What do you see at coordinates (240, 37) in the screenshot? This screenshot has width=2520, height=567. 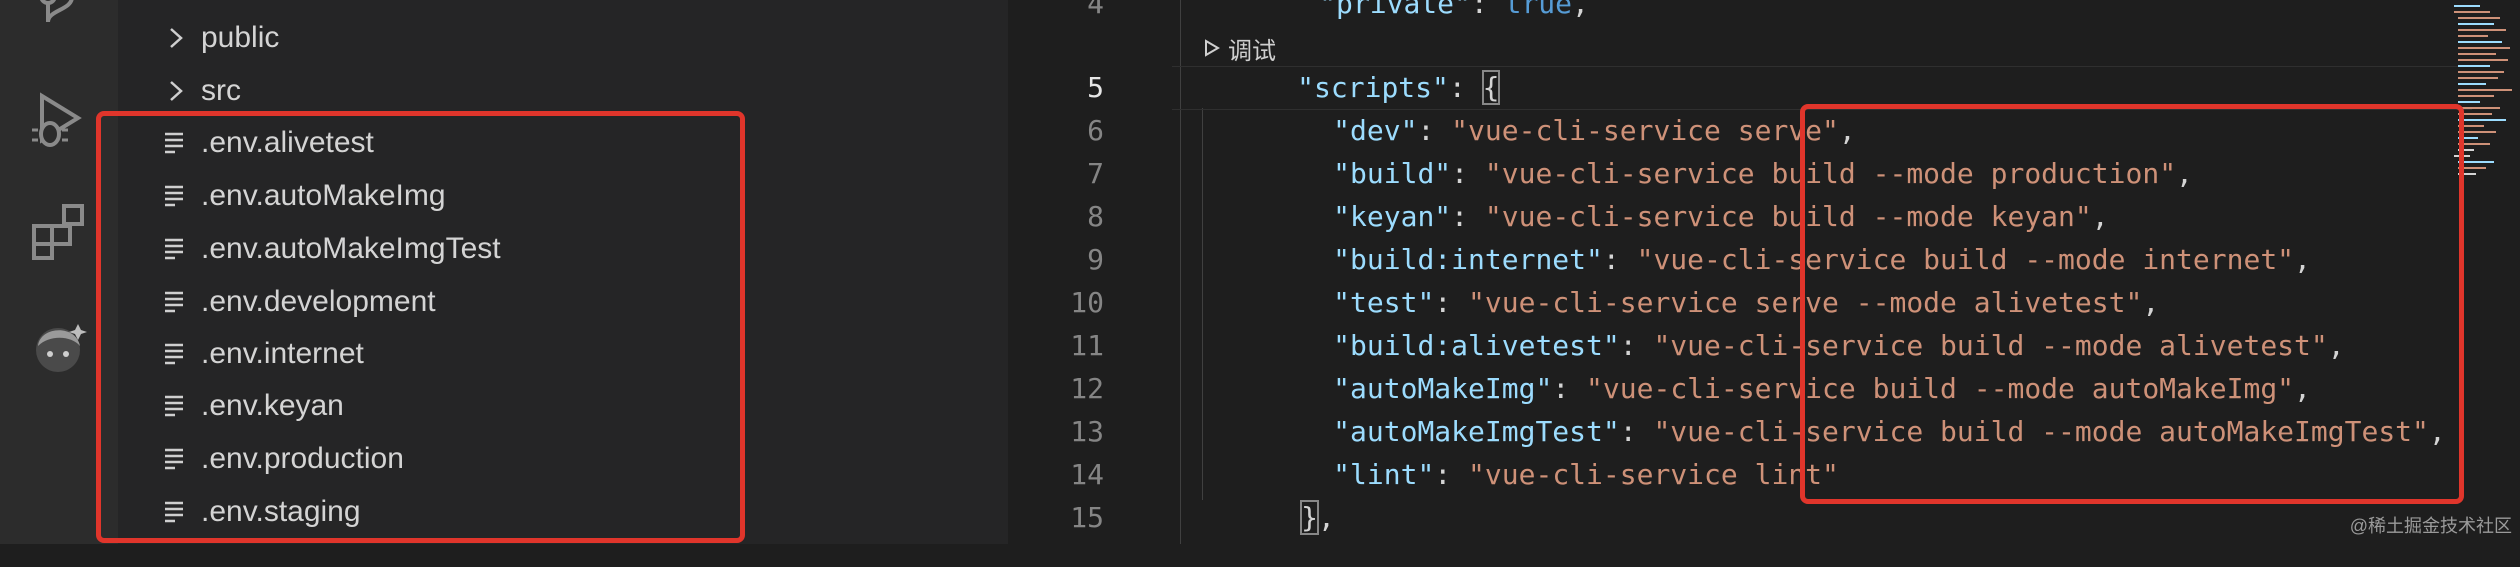 I see `tree-folder-label: public` at bounding box center [240, 37].